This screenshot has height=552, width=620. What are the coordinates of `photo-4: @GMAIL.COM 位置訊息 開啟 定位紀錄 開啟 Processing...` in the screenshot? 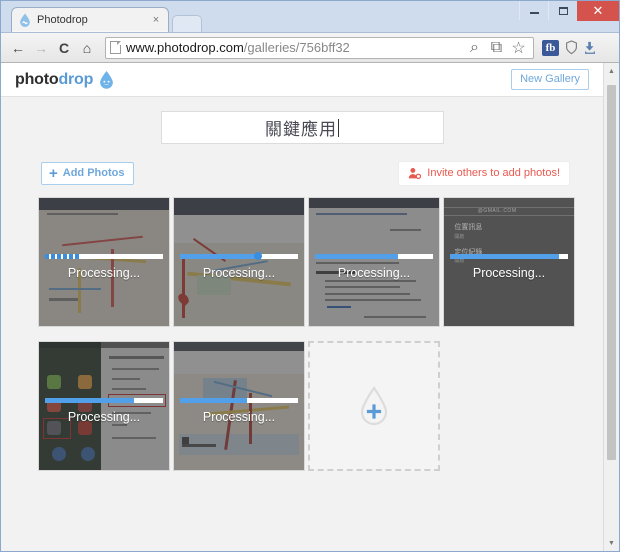 It's located at (509, 262).